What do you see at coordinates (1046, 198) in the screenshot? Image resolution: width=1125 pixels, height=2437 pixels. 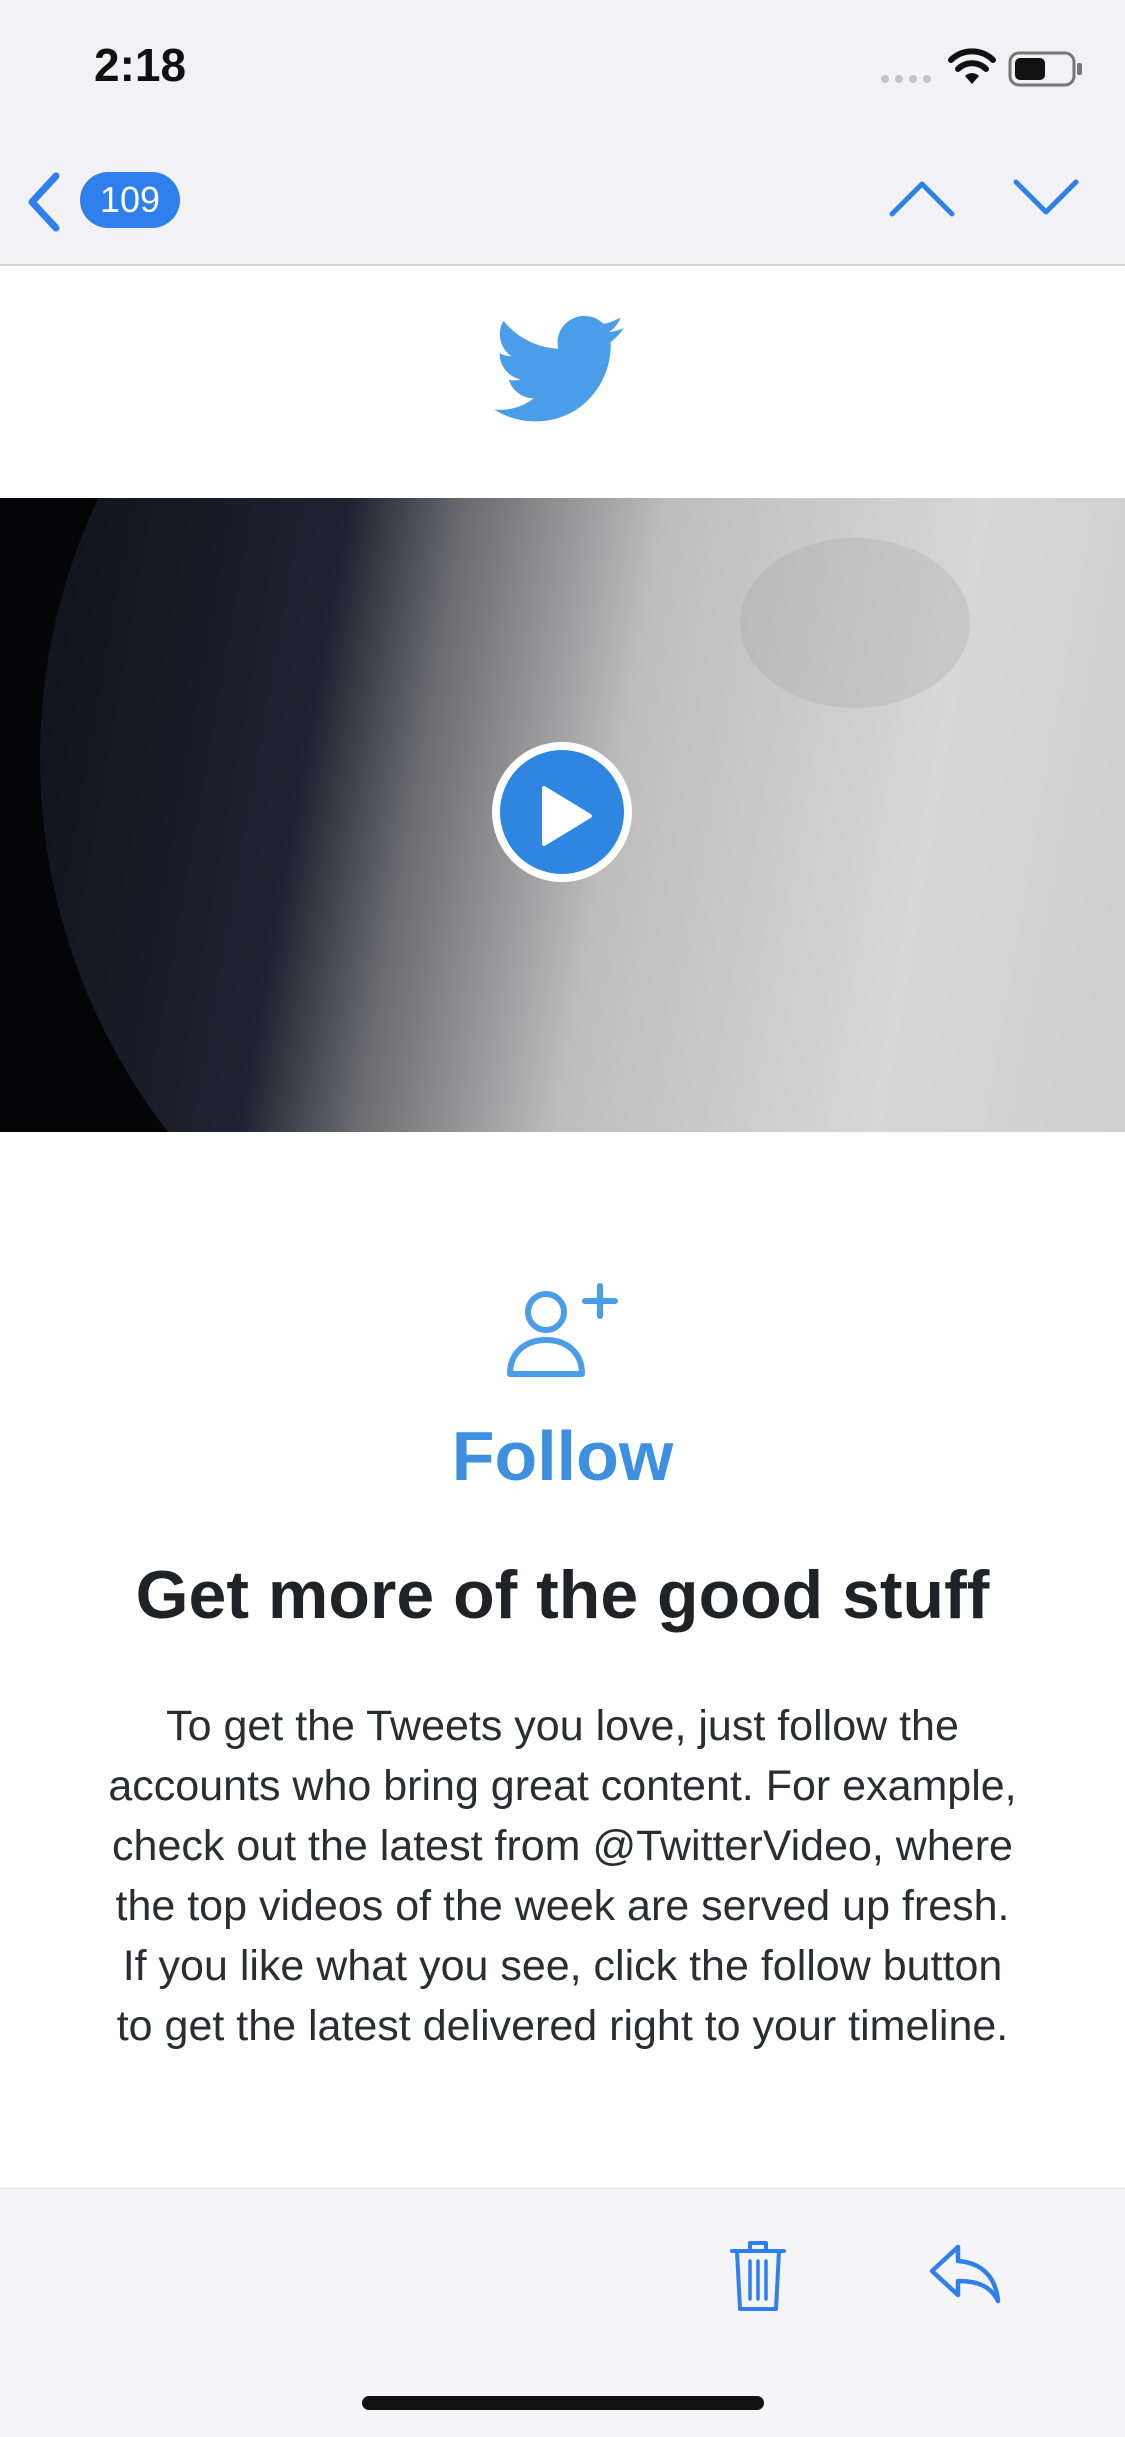 I see `next-message-down-icon` at bounding box center [1046, 198].